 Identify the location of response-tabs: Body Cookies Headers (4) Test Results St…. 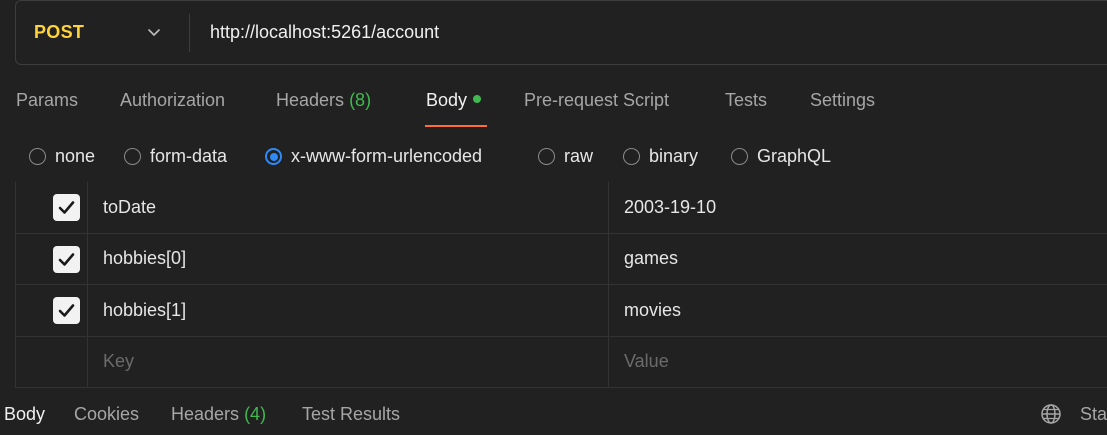
(553, 413).